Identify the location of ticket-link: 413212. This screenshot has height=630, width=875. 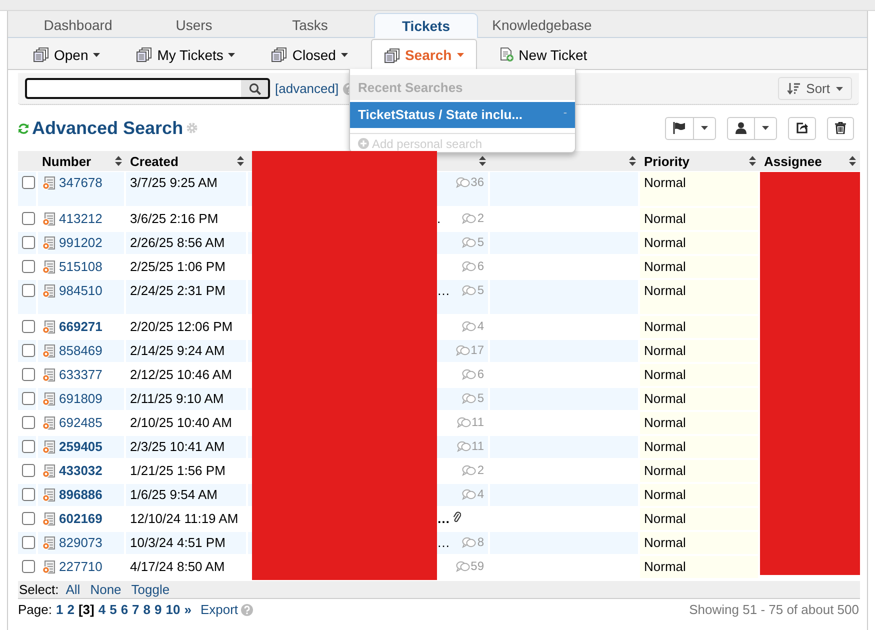
(80, 218).